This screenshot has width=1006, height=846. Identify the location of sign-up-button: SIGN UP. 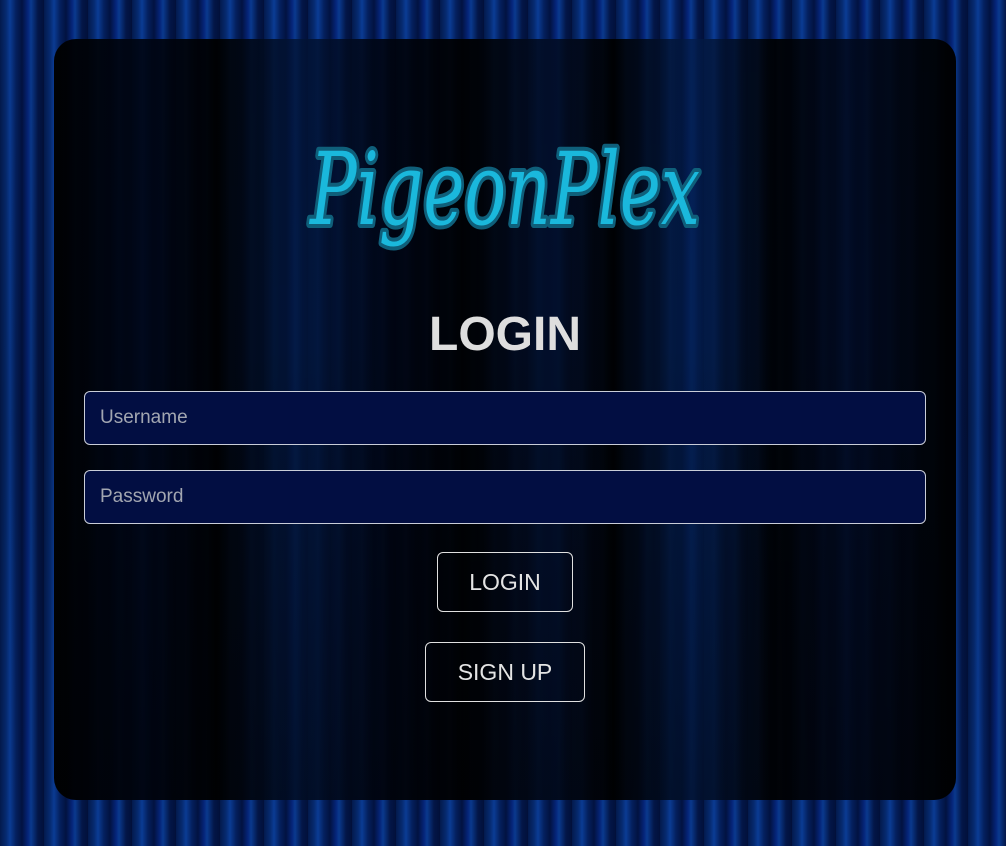
(505, 672).